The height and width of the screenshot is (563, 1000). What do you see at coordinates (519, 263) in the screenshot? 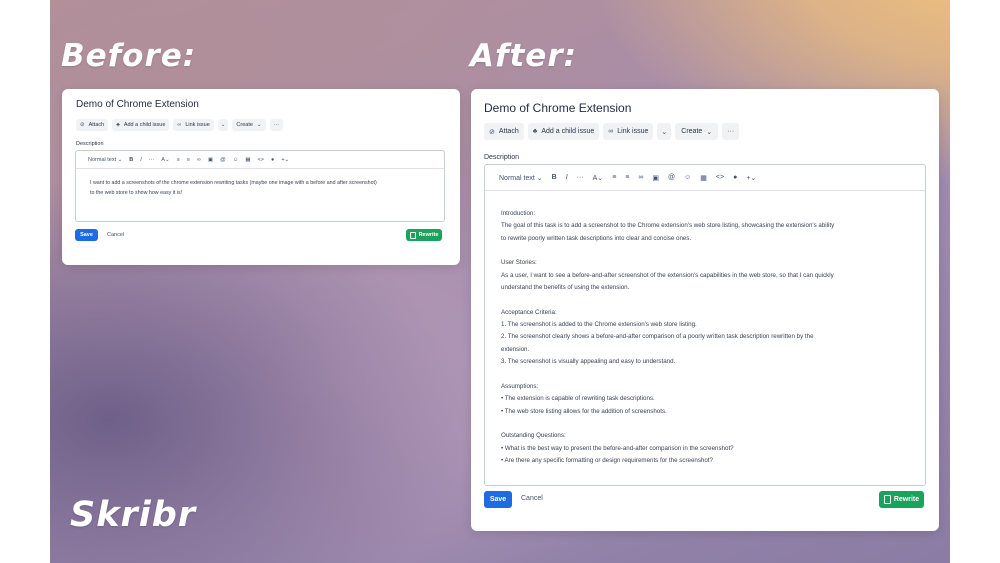
I see `text-line: User Stories:` at bounding box center [519, 263].